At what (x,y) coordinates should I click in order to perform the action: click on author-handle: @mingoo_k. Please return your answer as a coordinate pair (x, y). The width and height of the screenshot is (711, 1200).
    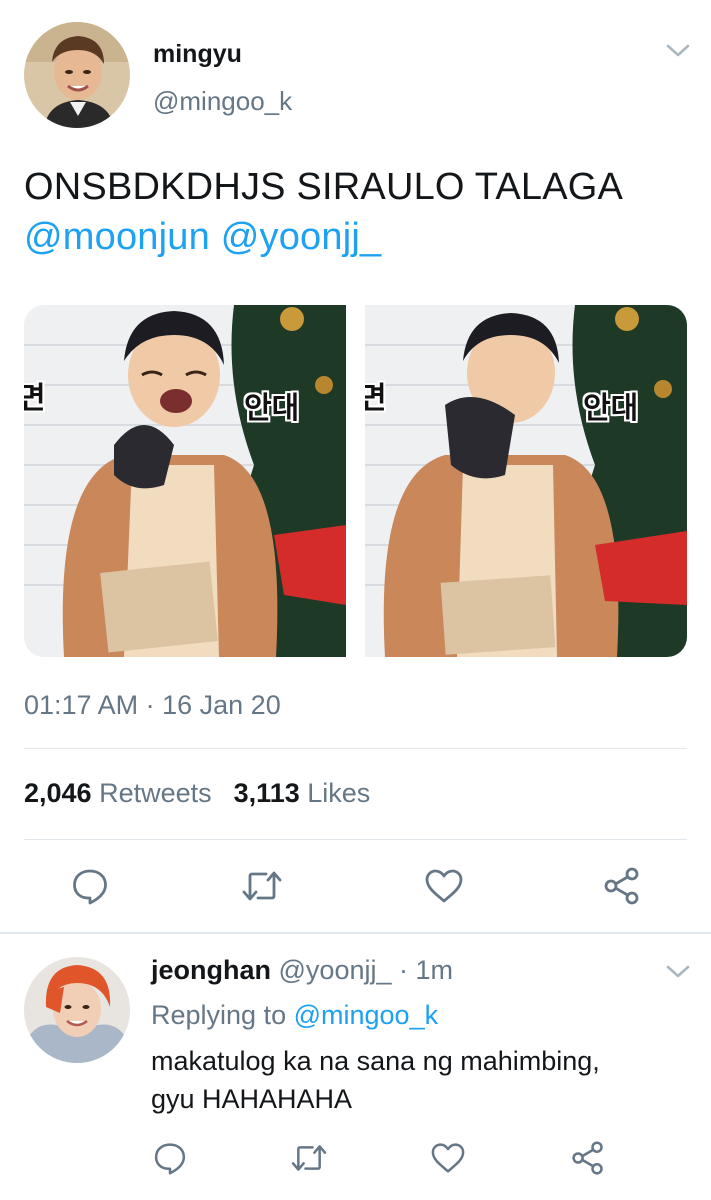
    Looking at the image, I should click on (222, 101).